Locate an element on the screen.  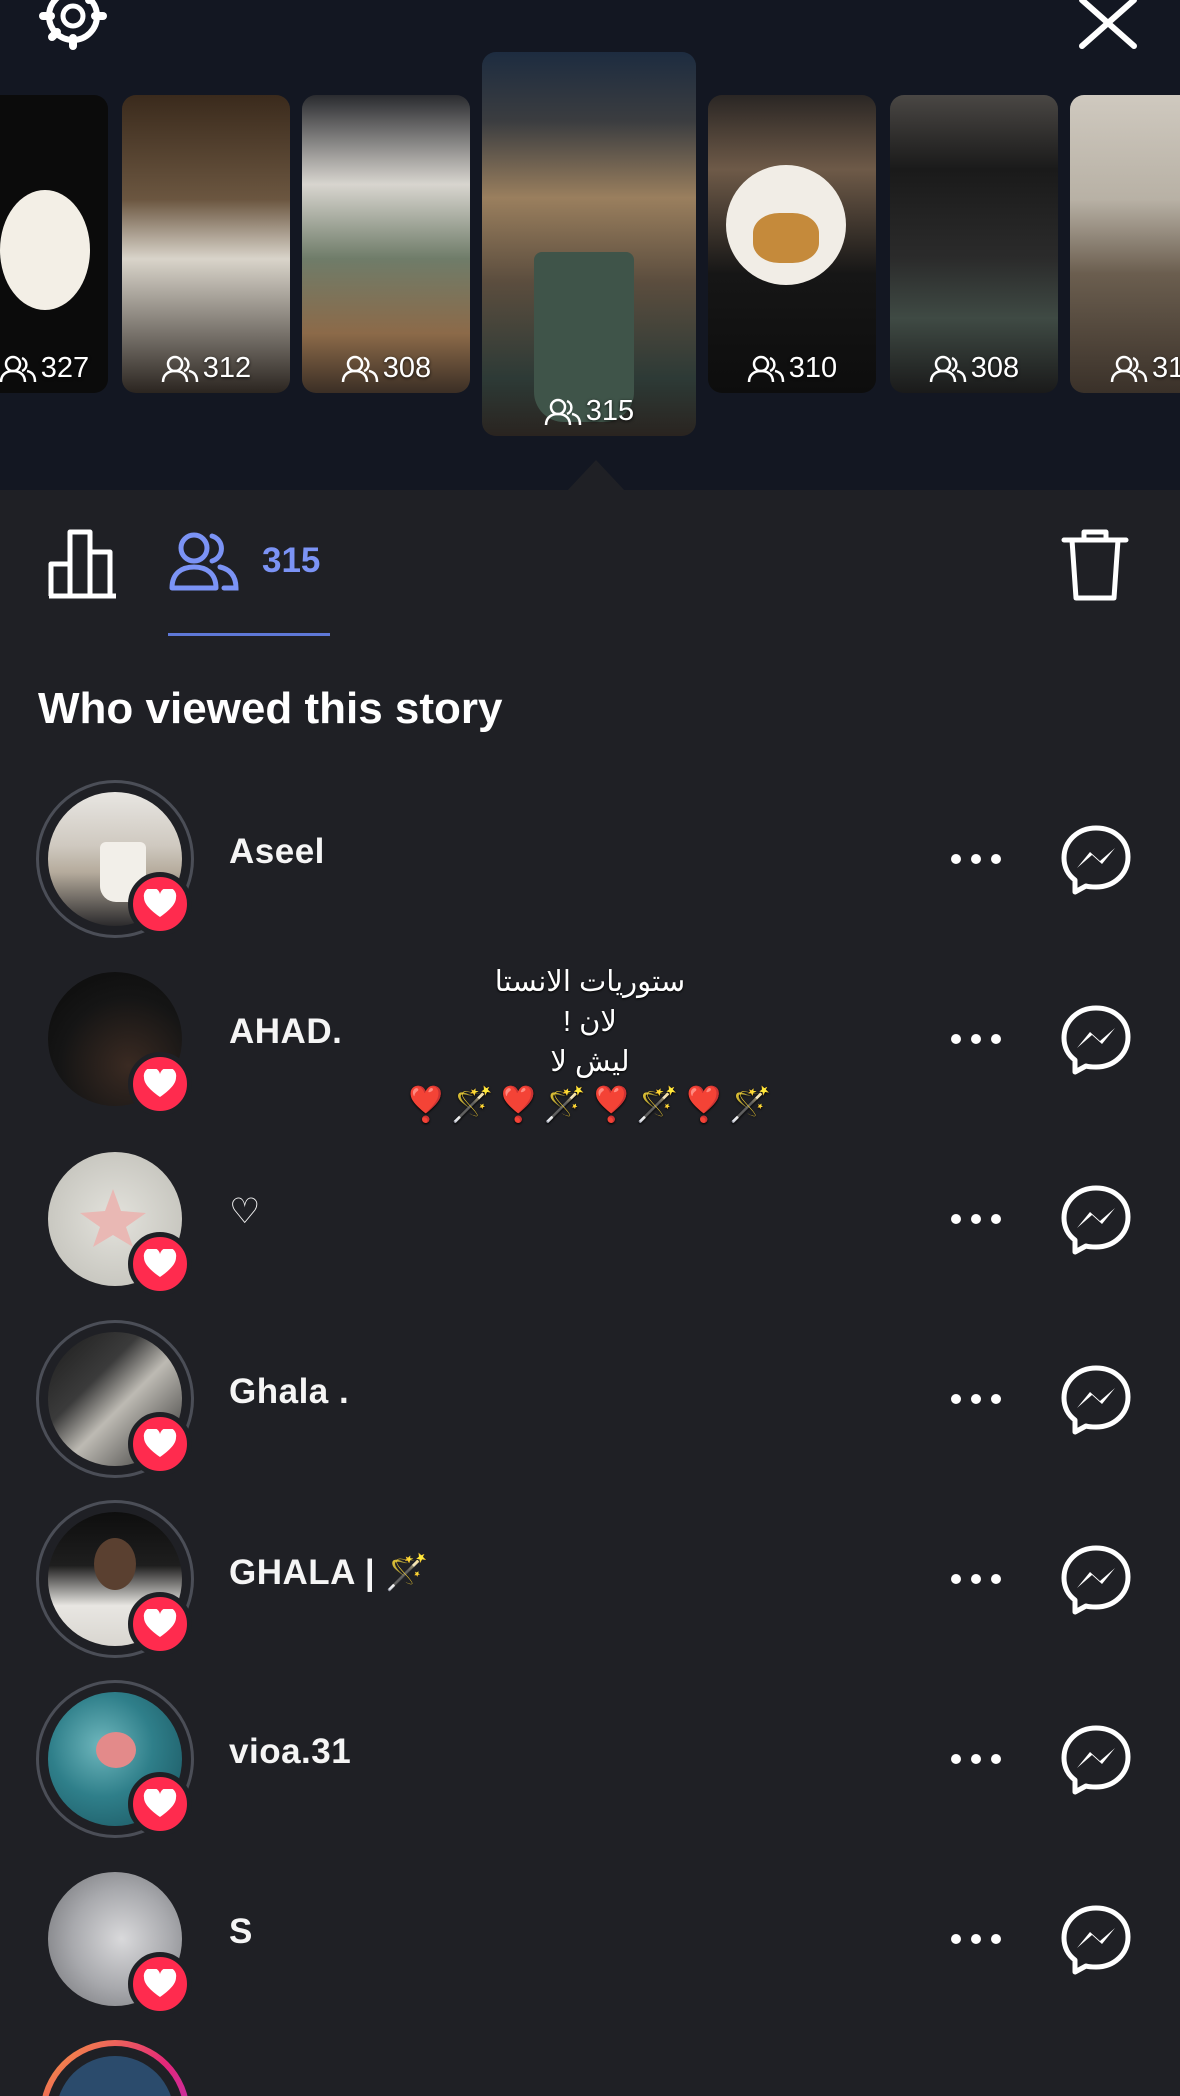
story-view-count: 310 is located at coordinates (792, 368).